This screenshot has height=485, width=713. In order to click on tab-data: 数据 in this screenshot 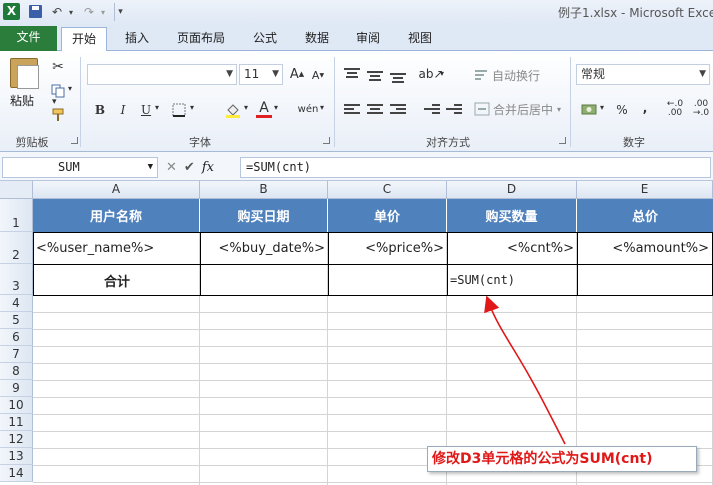, I will do `click(317, 39)`.